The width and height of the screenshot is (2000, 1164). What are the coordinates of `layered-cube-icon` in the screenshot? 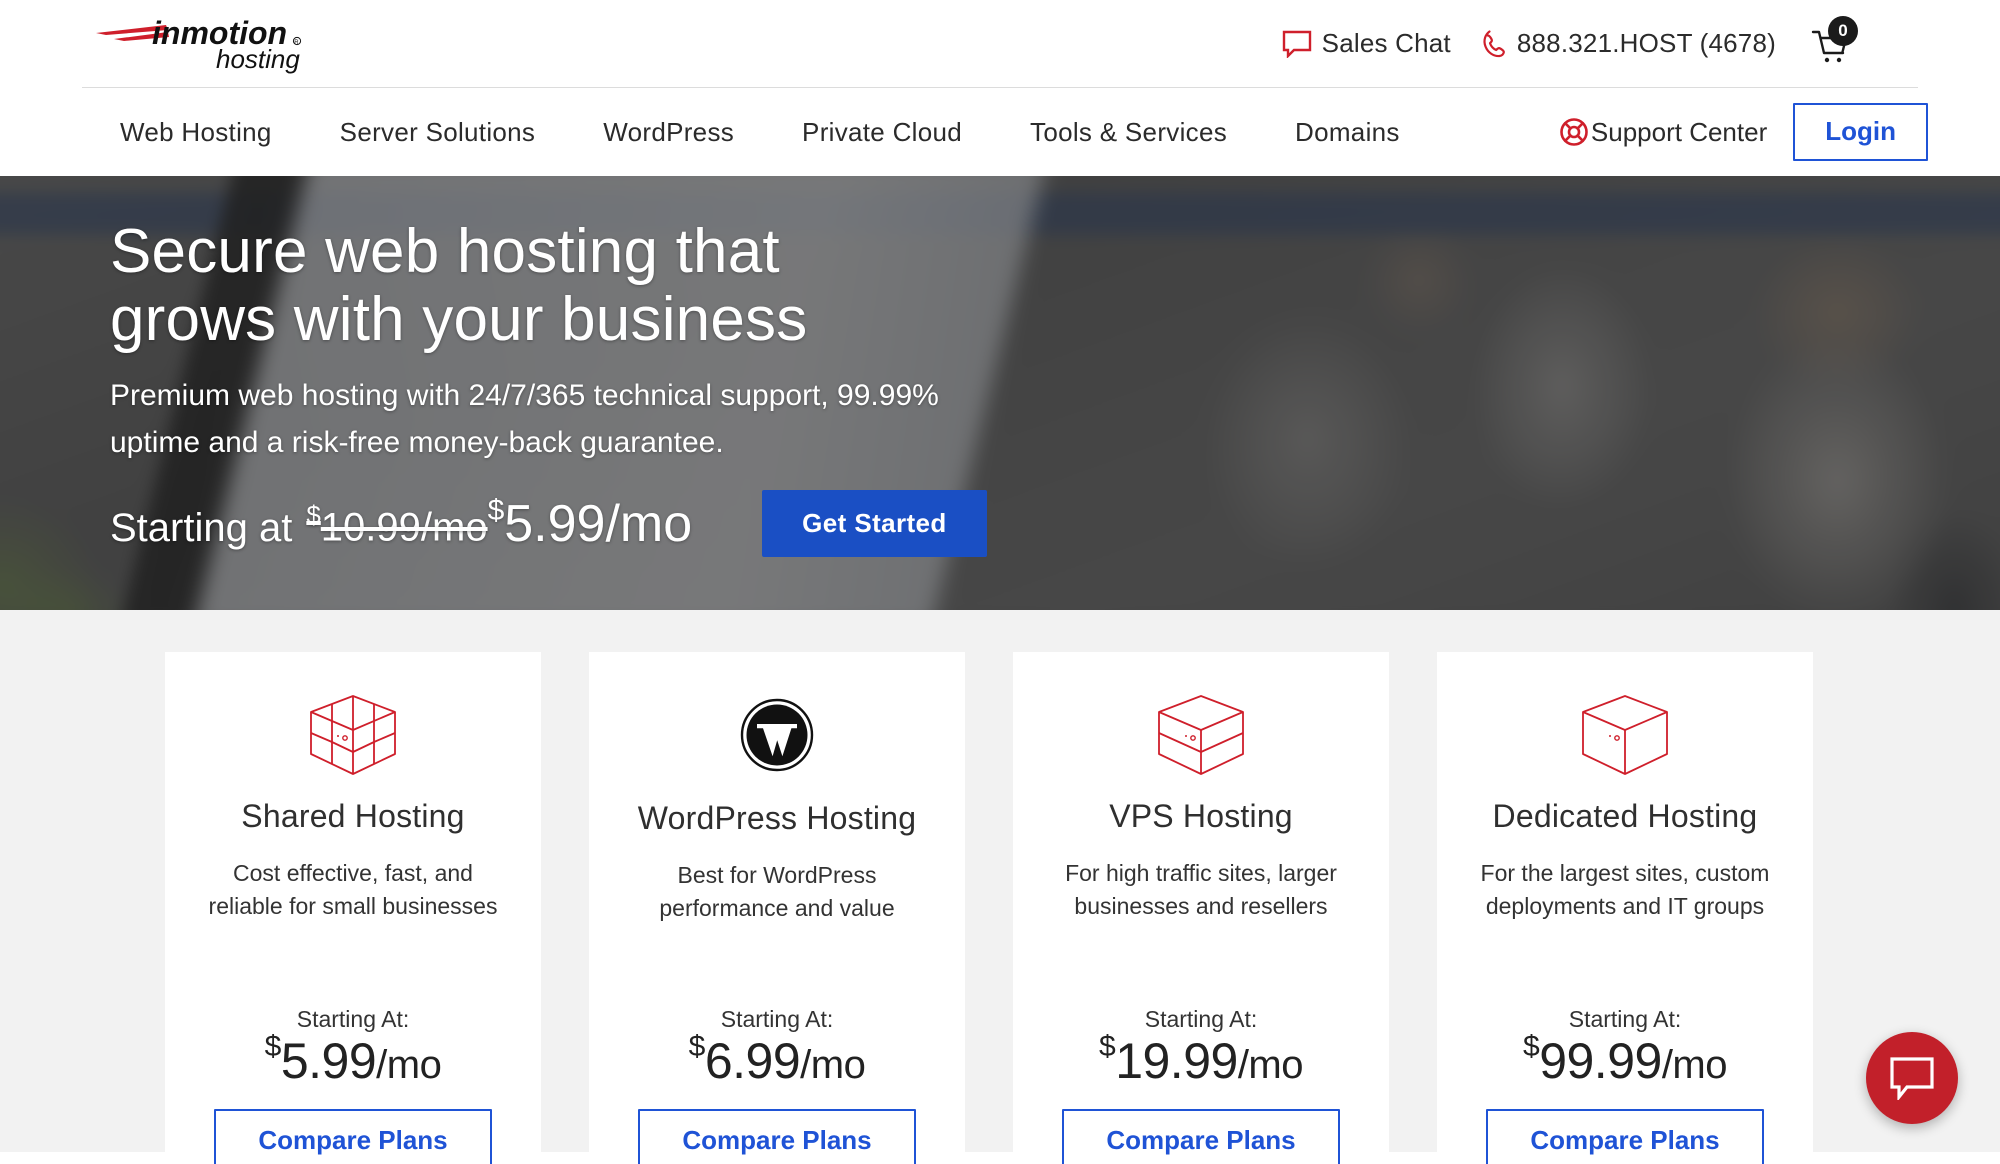 It's located at (1201, 735).